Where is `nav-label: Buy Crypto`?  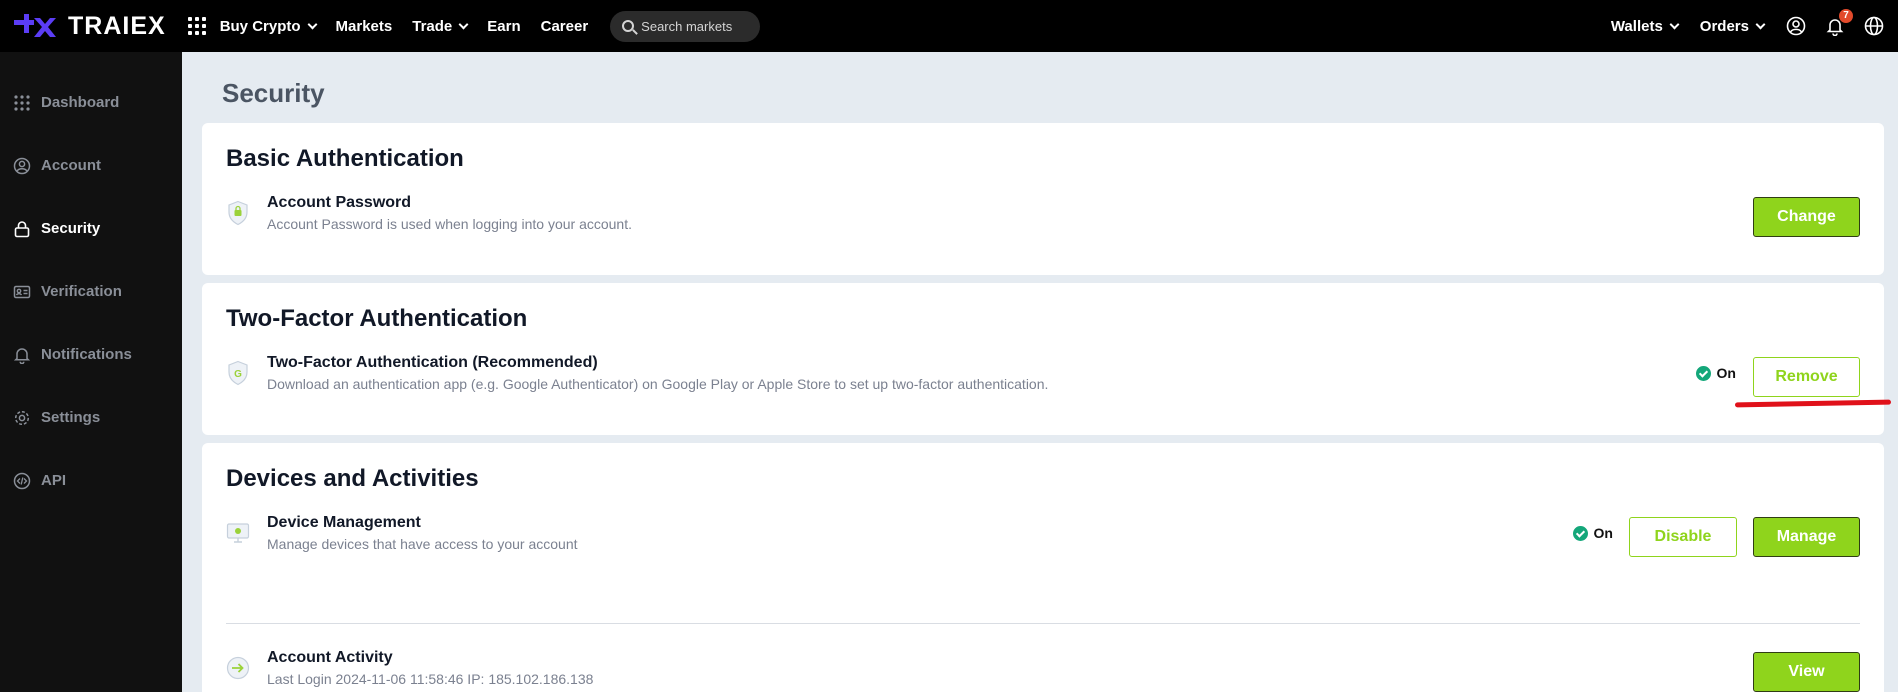
nav-label: Buy Crypto is located at coordinates (260, 26).